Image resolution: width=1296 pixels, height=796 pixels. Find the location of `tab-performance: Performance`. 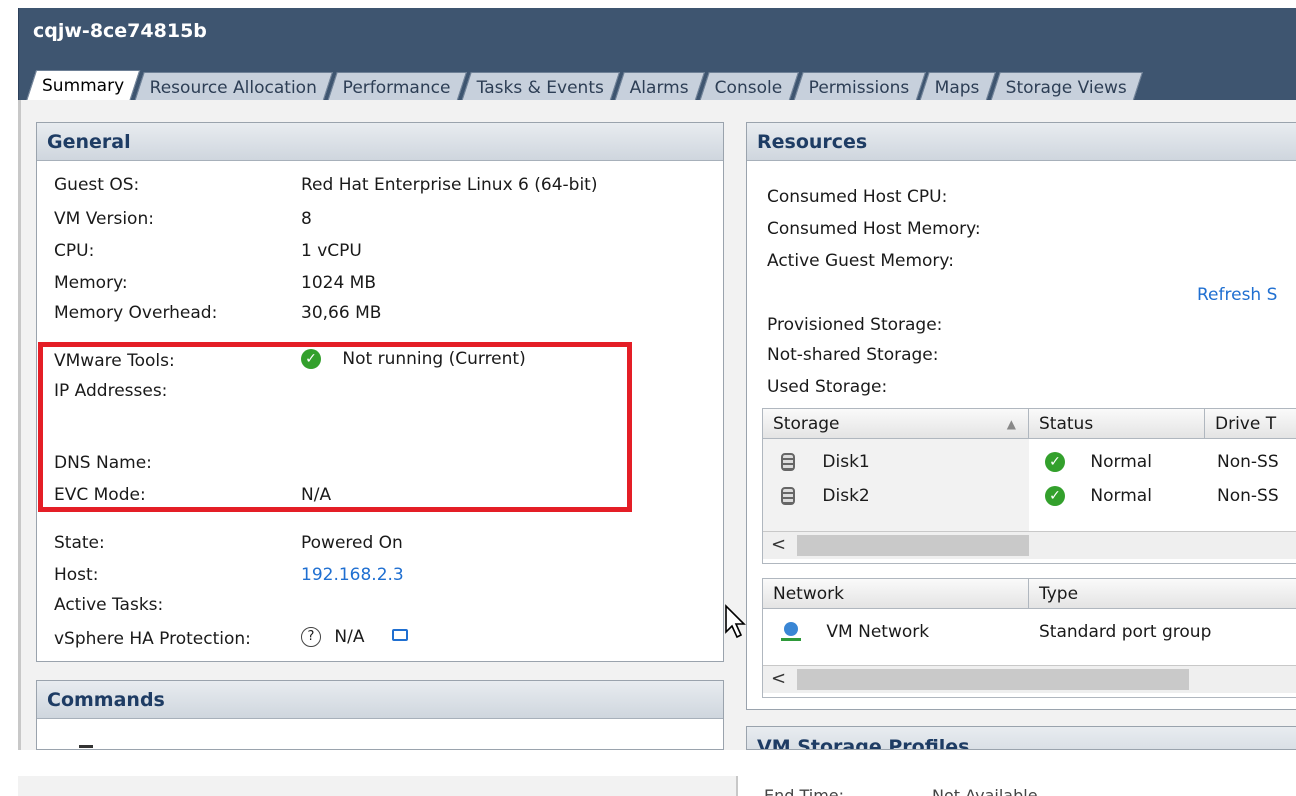

tab-performance: Performance is located at coordinates (397, 87).